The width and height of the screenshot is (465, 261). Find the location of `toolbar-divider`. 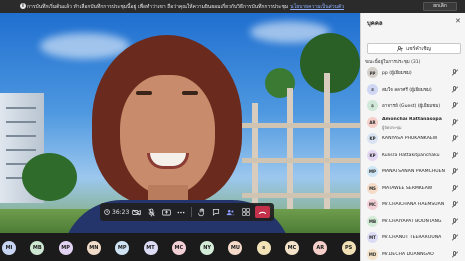

toolbar-divider is located at coordinates (191, 212).